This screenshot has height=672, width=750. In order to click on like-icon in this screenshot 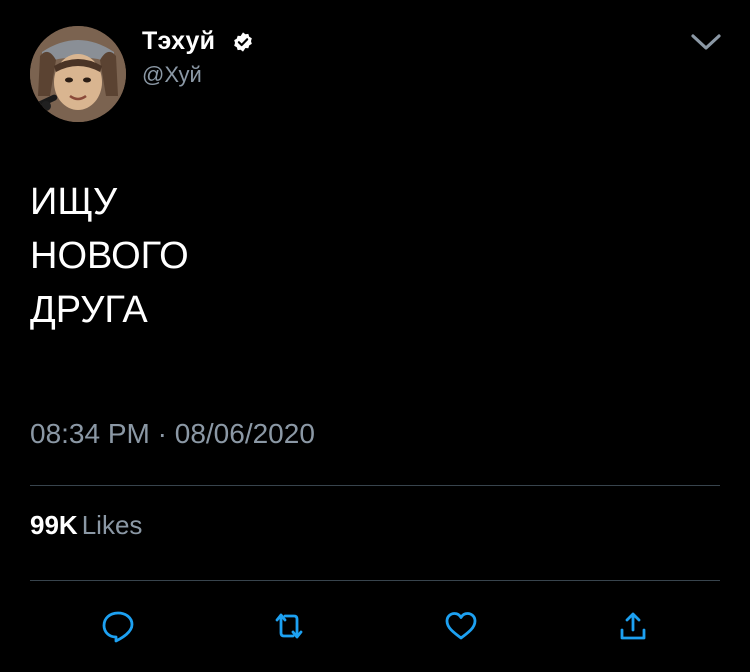, I will do `click(461, 626)`.